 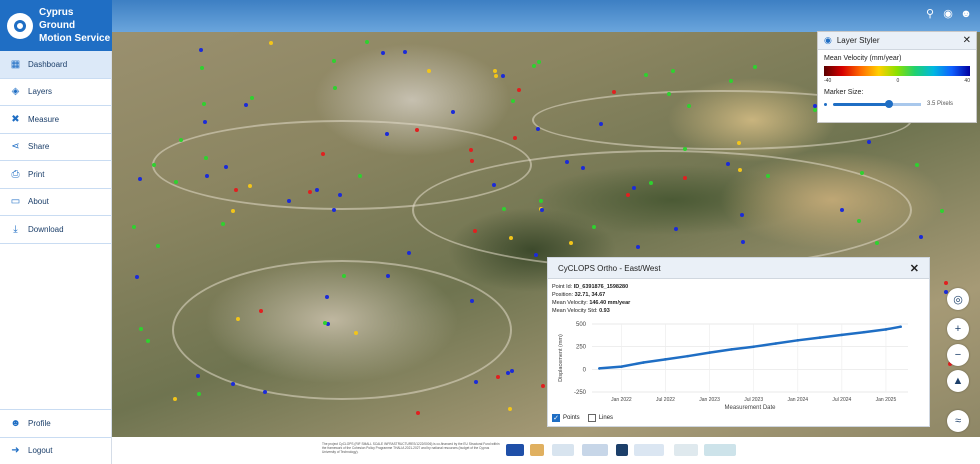 What do you see at coordinates (55, 423) in the screenshot?
I see `sidebar-item-profile: ☻ Profile` at bounding box center [55, 423].